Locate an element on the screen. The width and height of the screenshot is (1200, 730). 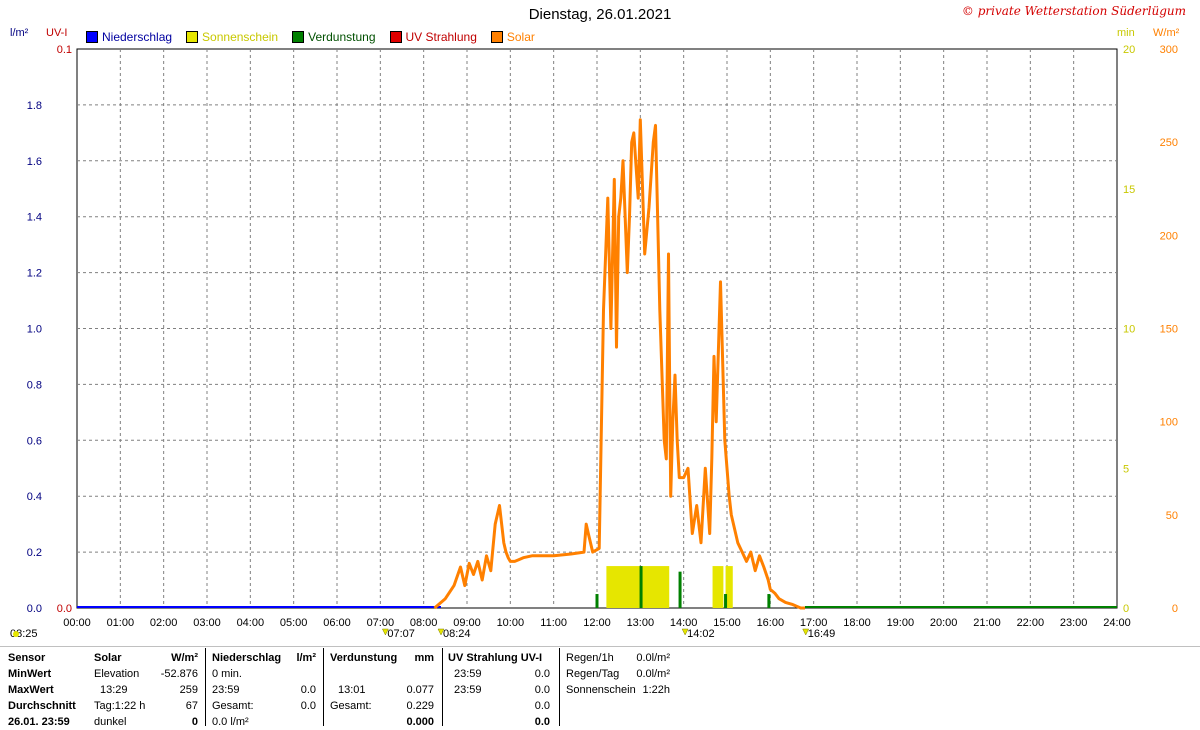
table-cell: Regen/1h is located at coordinates (590, 658).